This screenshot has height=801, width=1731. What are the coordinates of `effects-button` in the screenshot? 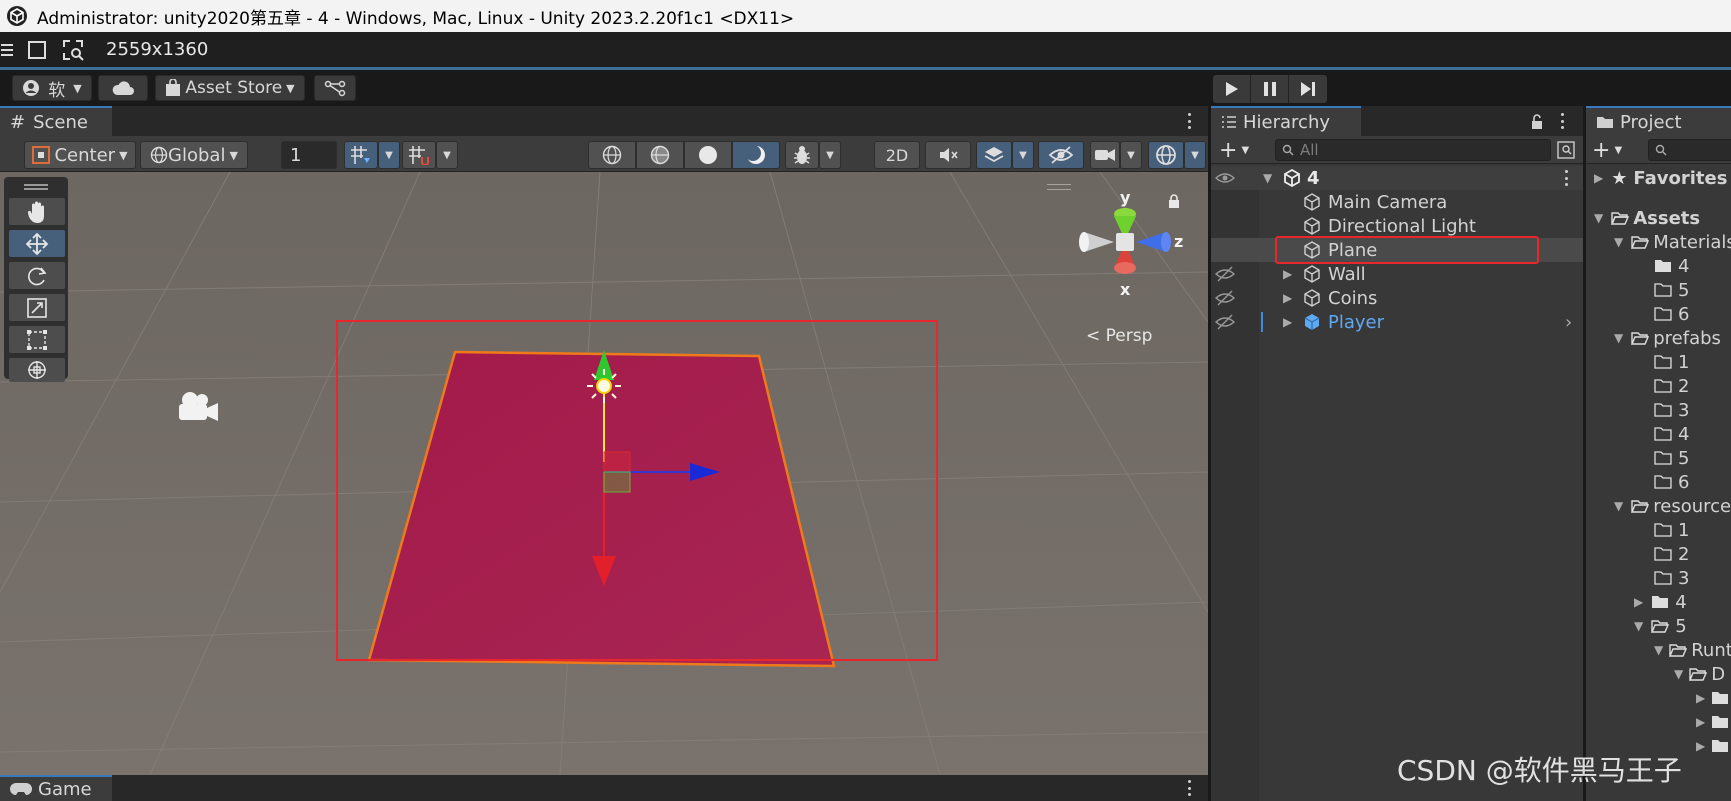 It's located at (994, 155).